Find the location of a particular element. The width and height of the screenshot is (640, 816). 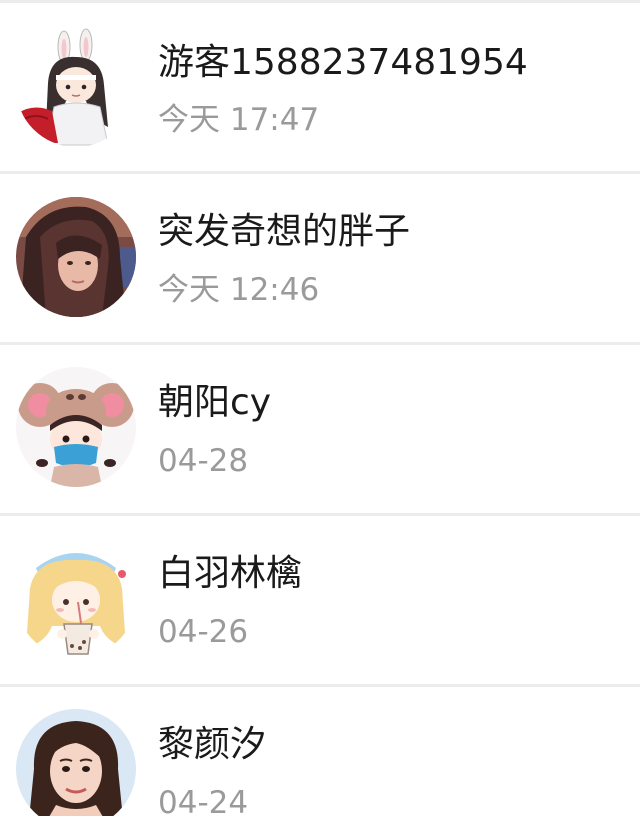

visit-time: 04-28 is located at coordinates (203, 461).